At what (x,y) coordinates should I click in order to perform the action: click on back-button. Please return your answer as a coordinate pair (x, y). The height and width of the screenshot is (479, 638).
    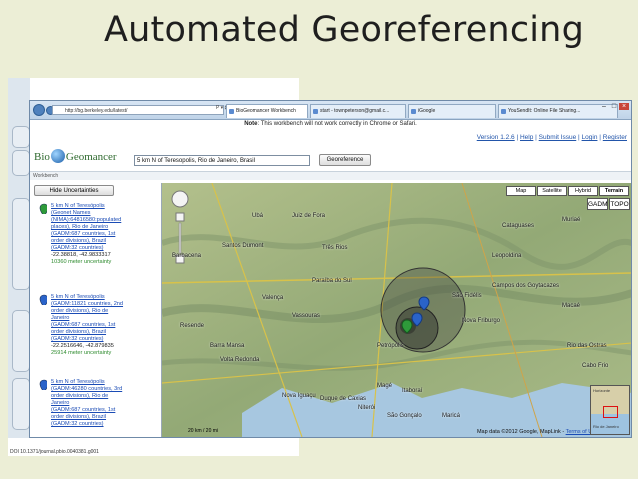
    Looking at the image, I should click on (39, 110).